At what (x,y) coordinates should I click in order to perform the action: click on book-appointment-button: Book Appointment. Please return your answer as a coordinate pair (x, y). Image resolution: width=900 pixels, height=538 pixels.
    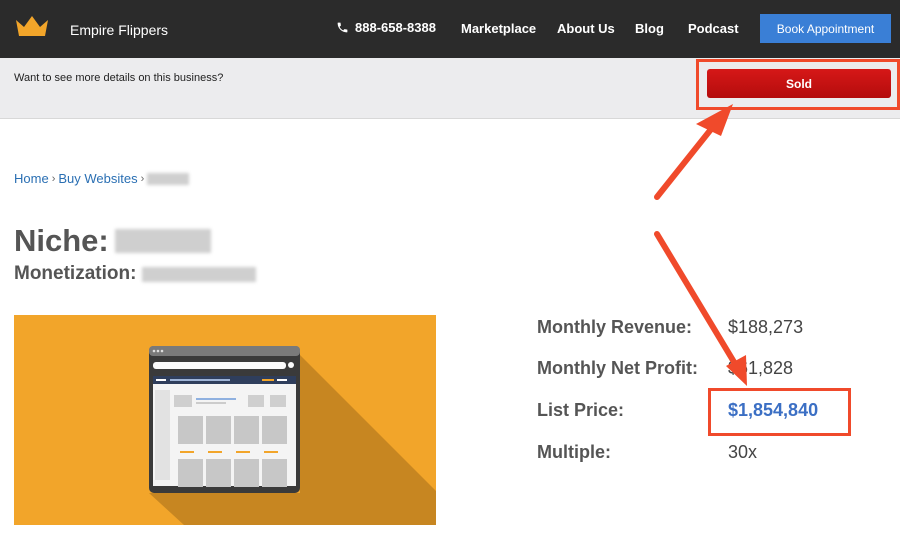
    Looking at the image, I should click on (825, 28).